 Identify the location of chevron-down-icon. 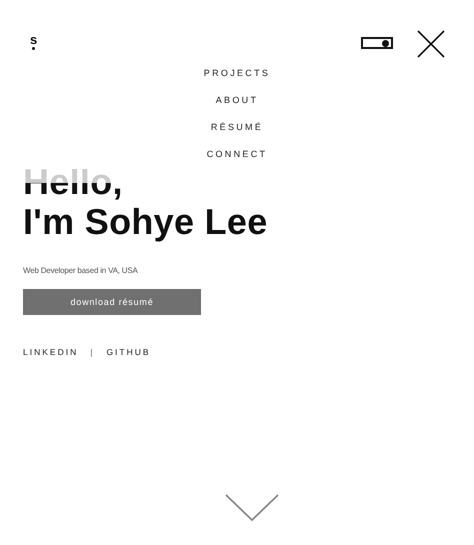
(252, 508).